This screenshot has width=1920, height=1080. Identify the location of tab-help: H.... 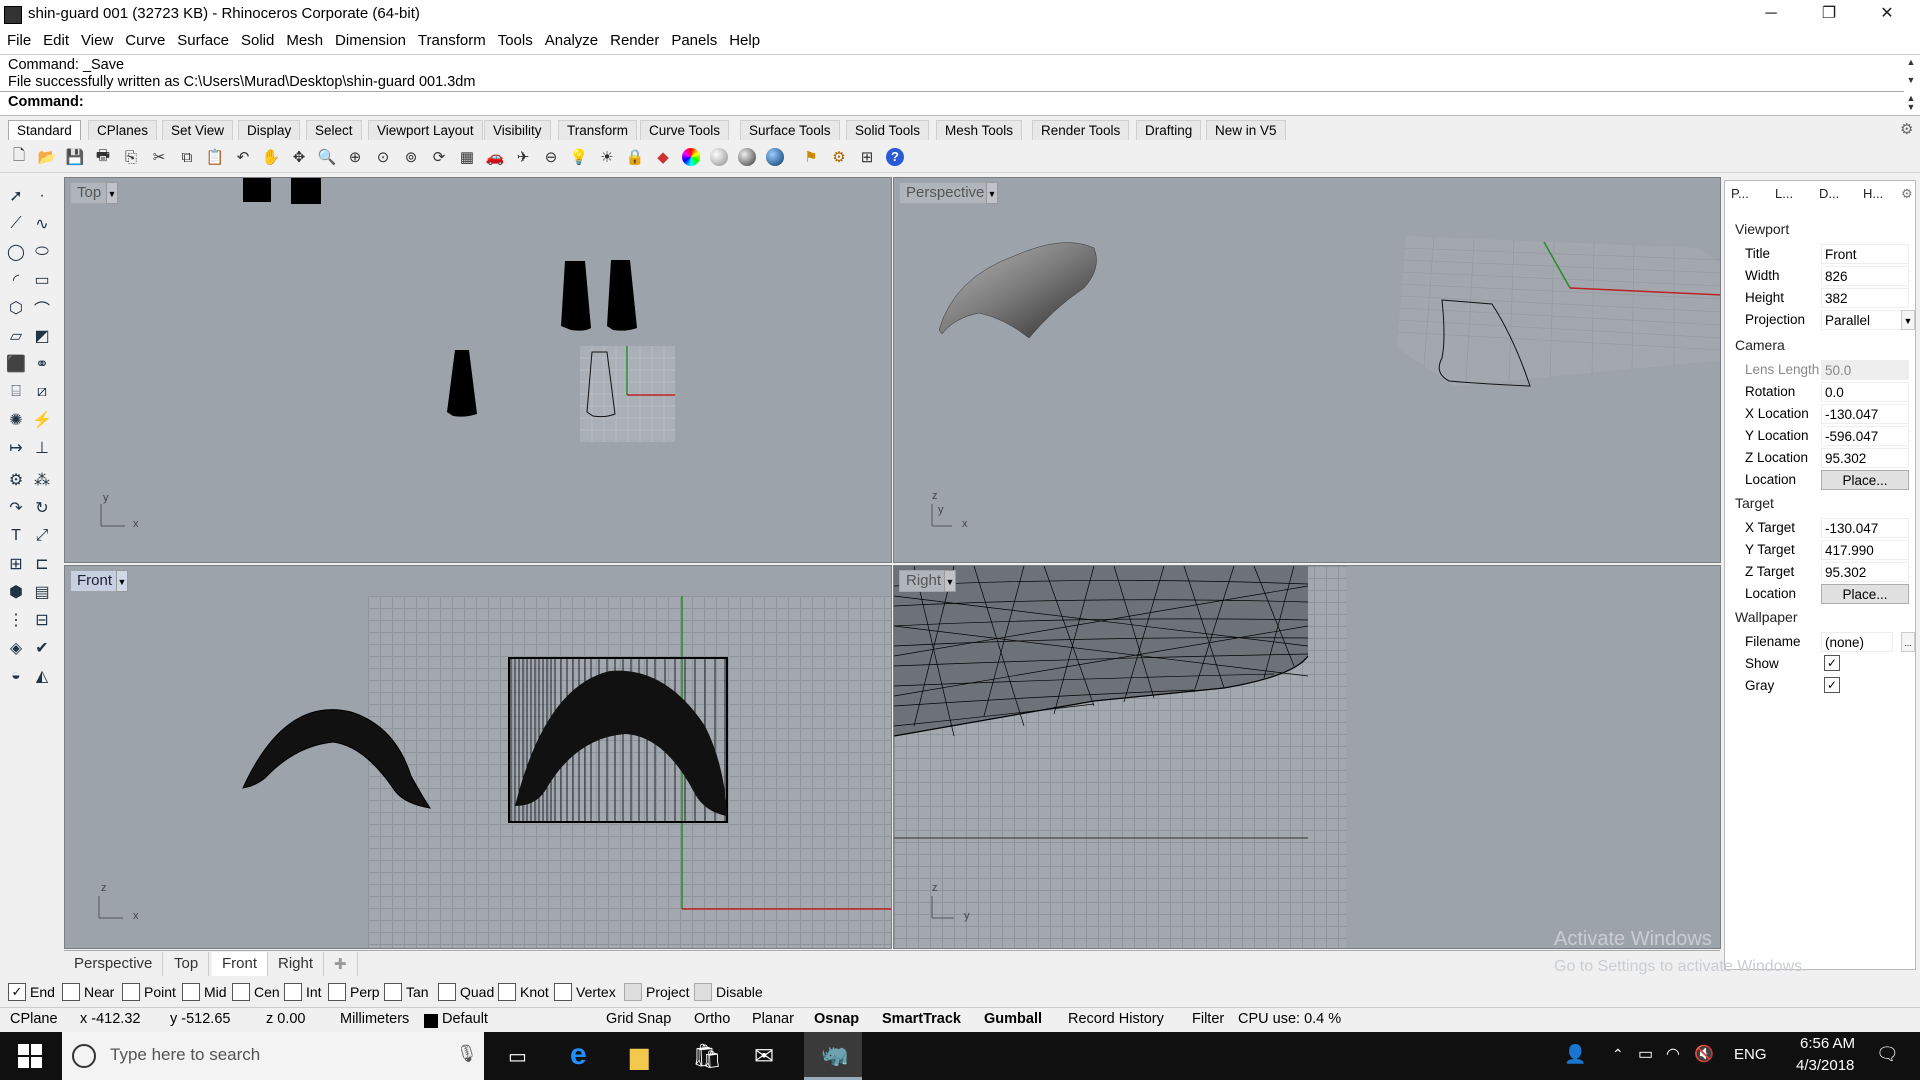
(1873, 195).